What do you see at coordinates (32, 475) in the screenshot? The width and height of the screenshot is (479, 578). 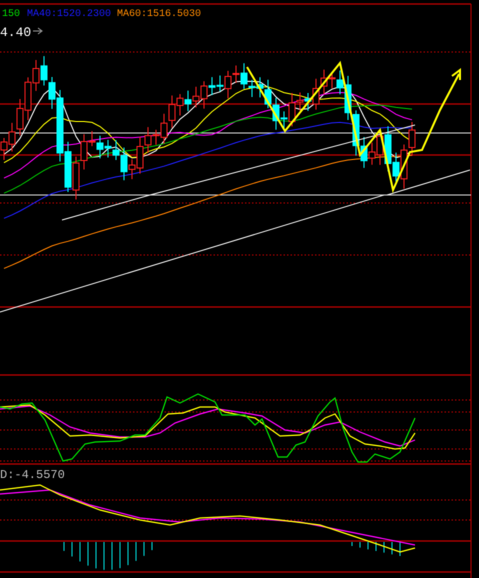 I see `indicator-value: D:-4.5570` at bounding box center [32, 475].